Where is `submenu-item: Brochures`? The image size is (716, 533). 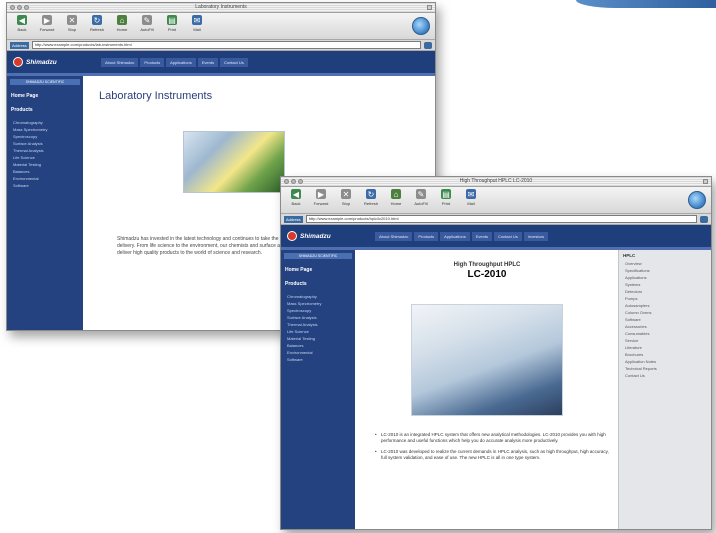 submenu-item: Brochures is located at coordinates (665, 354).